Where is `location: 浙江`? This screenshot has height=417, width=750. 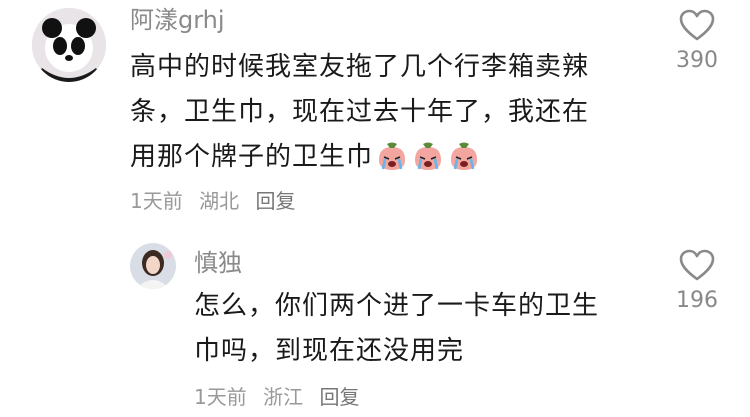 location: 浙江 is located at coordinates (283, 397).